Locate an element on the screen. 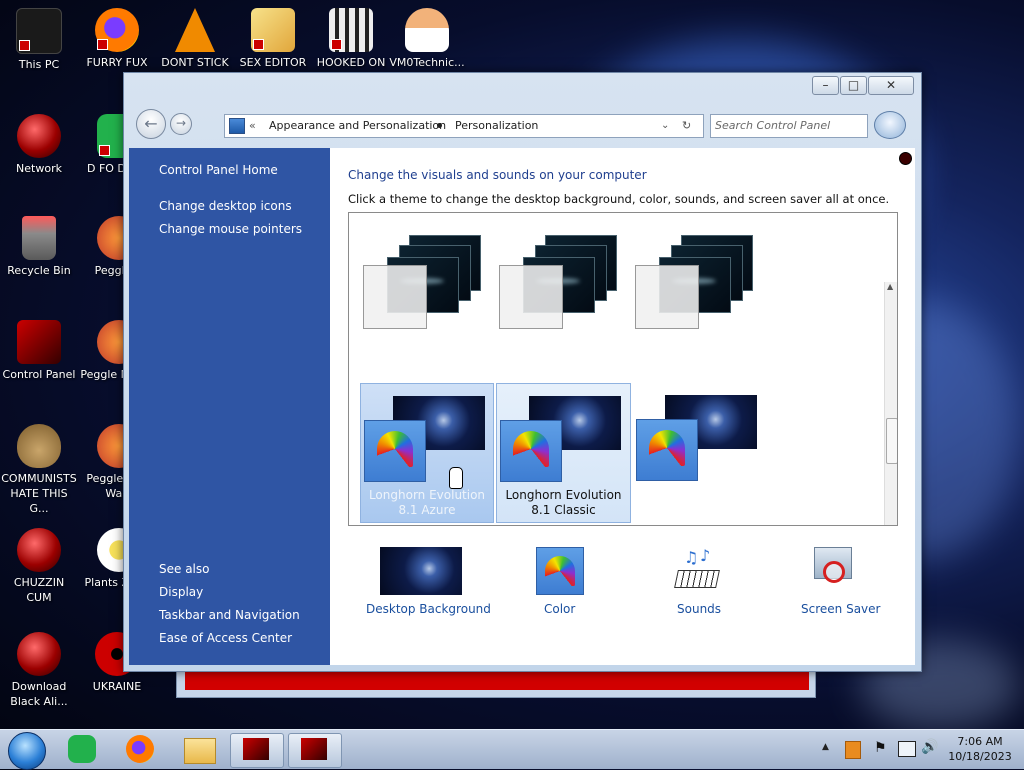 Image resolution: width=1024 pixels, height=770 pixels. refresh-icon: ↻ is located at coordinates (686, 126).